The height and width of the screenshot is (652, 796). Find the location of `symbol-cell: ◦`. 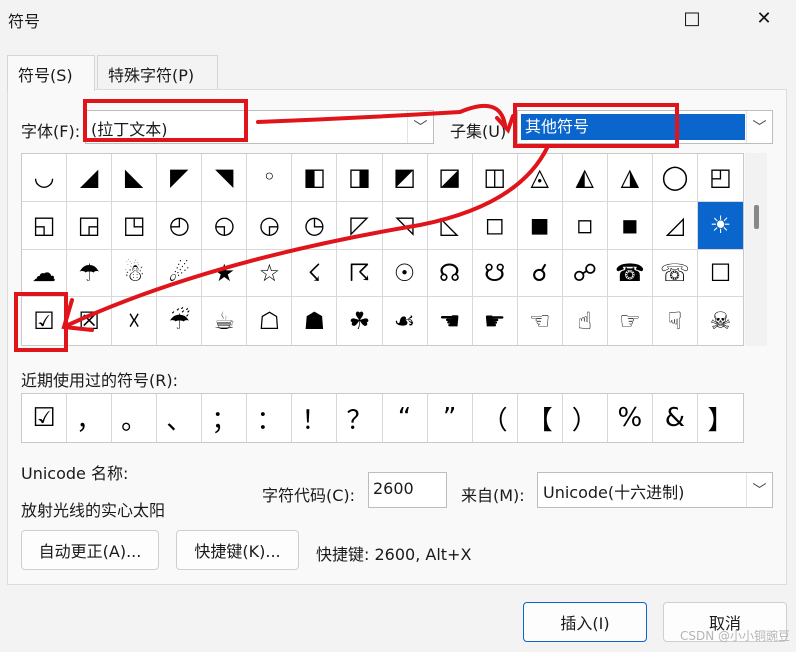

symbol-cell: ◦ is located at coordinates (270, 178).